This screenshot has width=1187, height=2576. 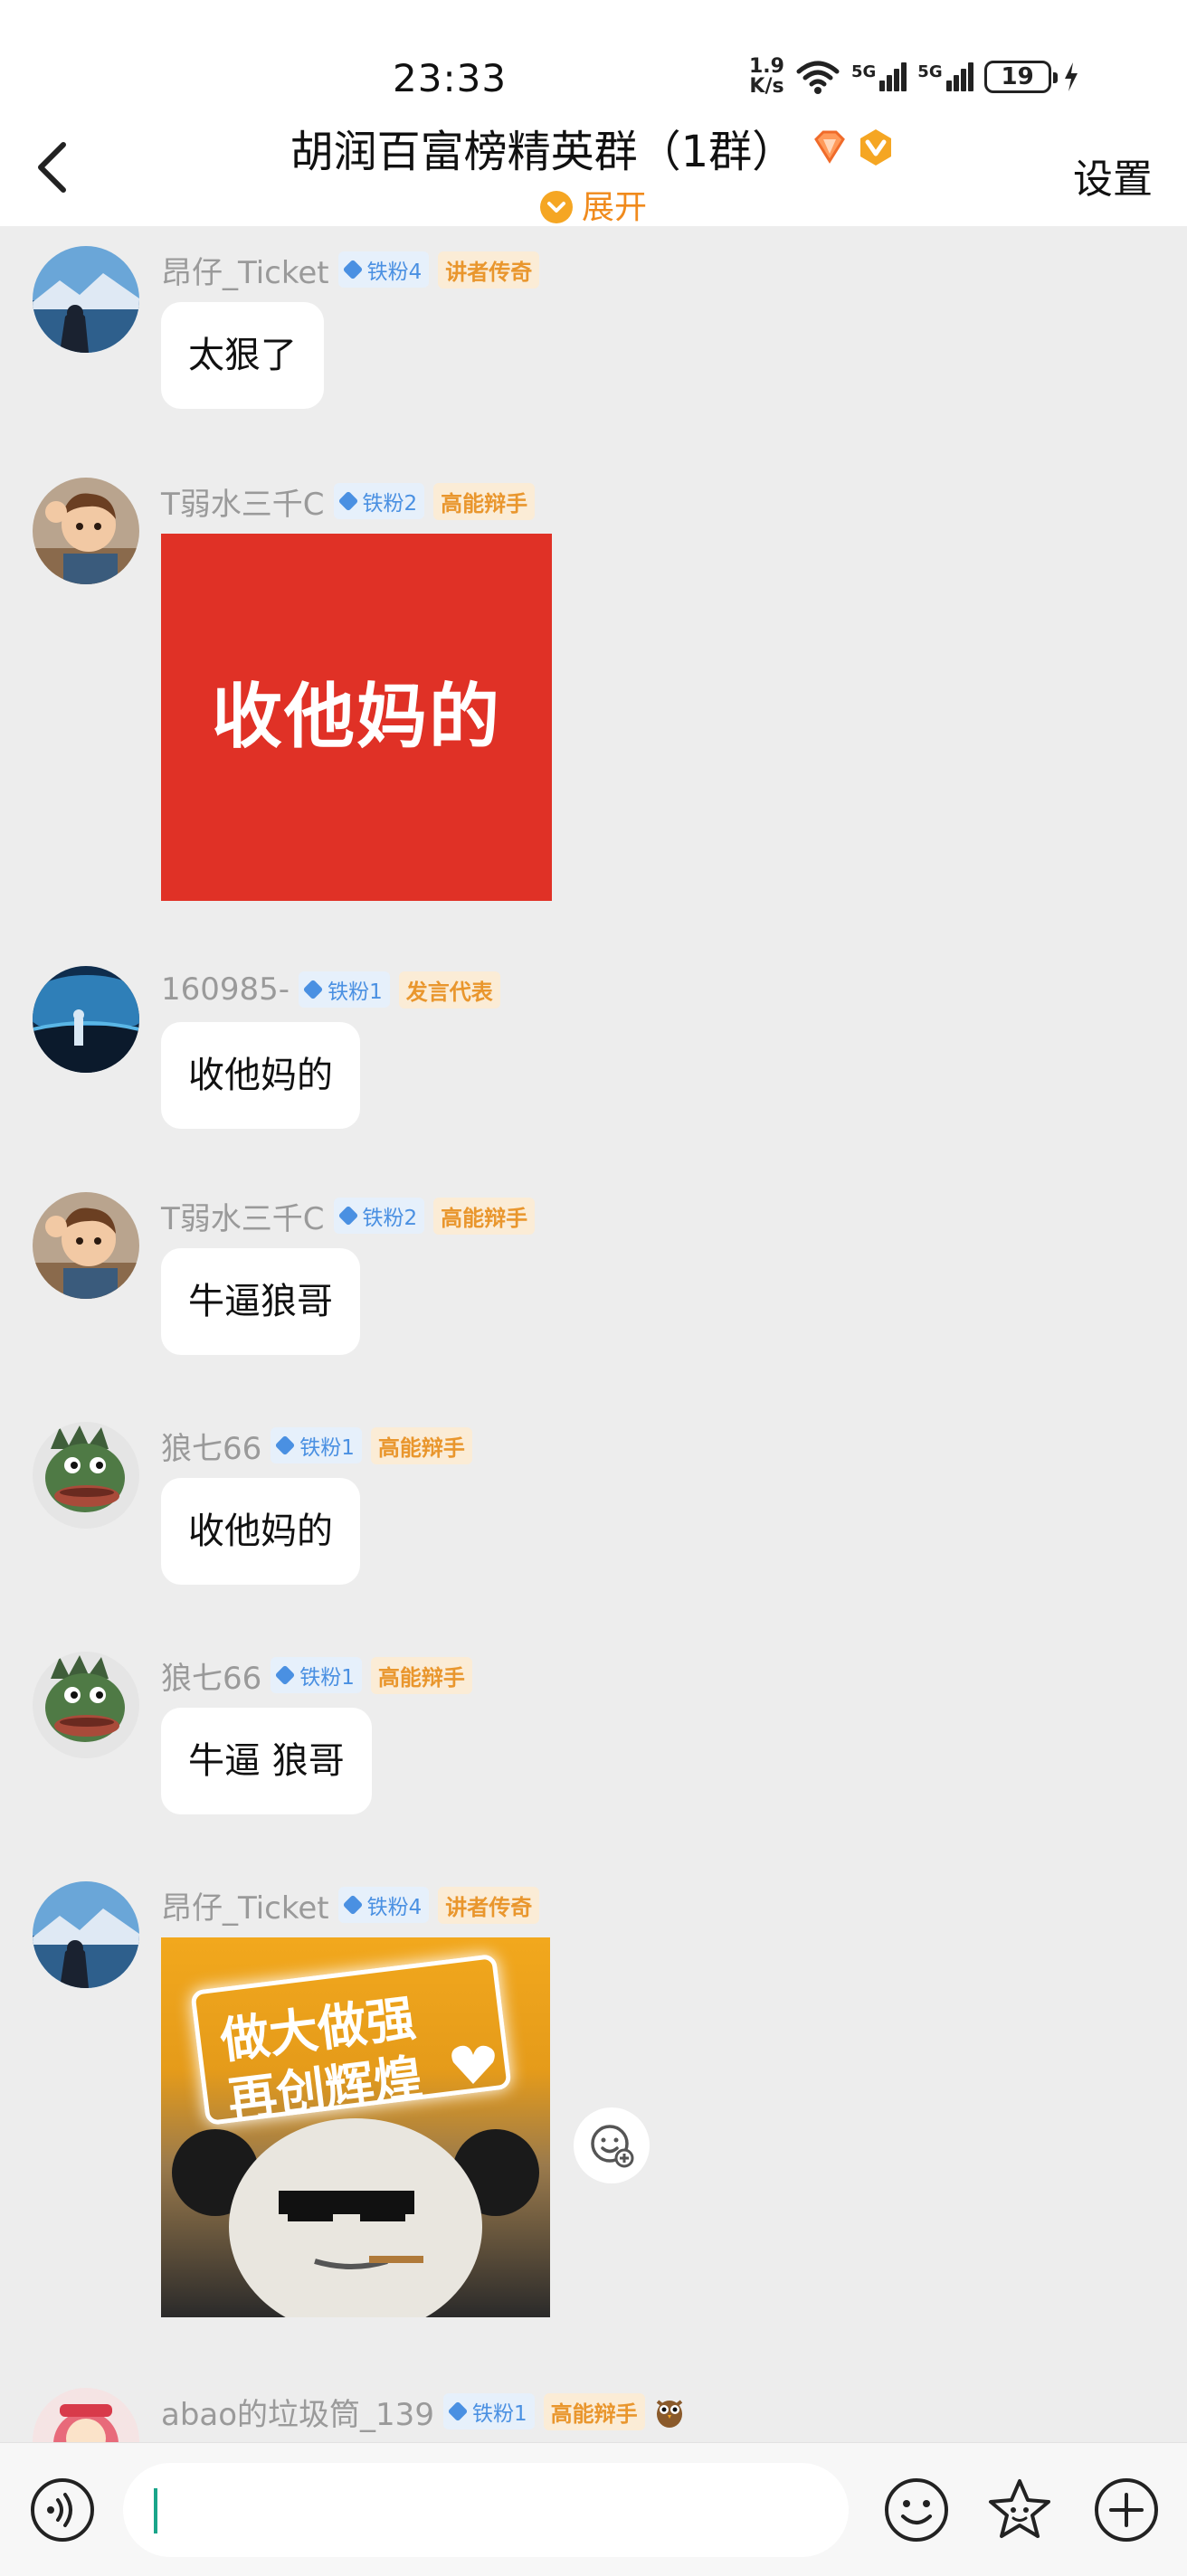 I want to click on emoji-react-button, so click(x=612, y=2145).